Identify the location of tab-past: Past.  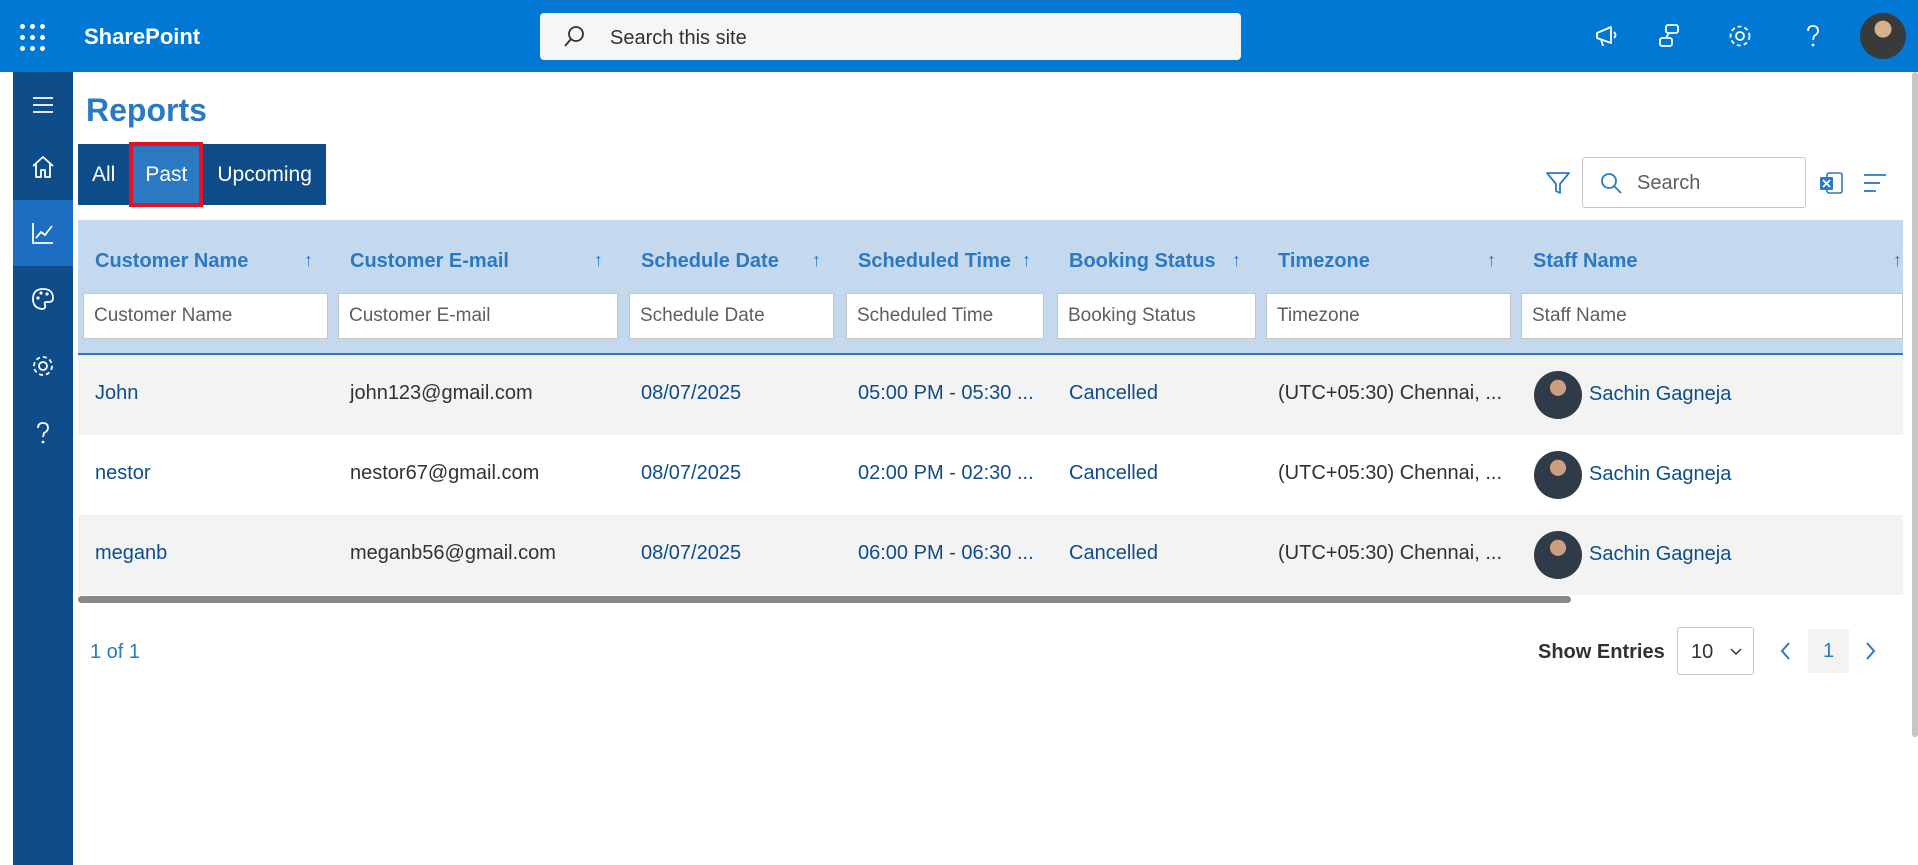
(166, 174).